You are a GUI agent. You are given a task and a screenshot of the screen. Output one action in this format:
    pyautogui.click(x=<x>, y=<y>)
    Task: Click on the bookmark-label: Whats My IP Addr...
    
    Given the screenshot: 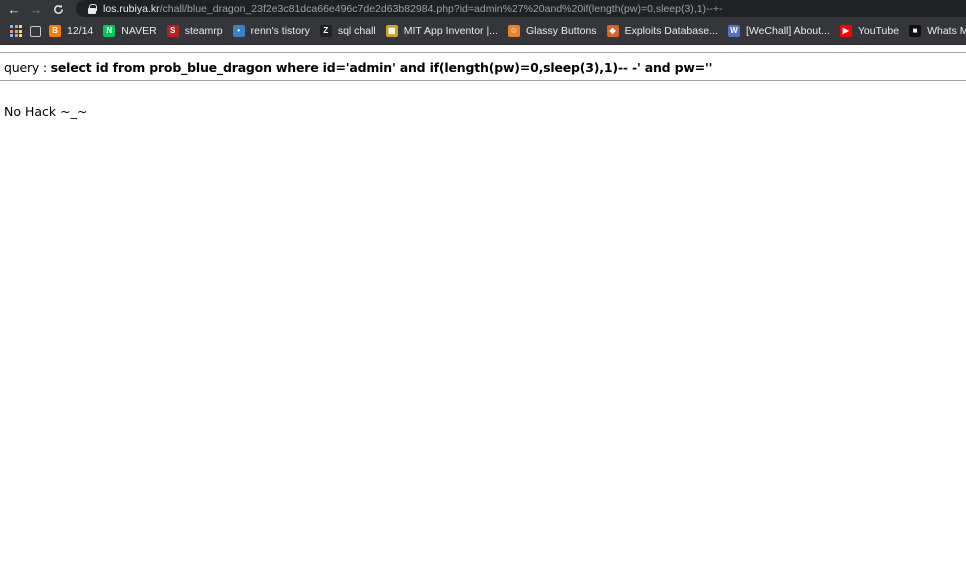 What is the action you would take?
    pyautogui.click(x=946, y=31)
    